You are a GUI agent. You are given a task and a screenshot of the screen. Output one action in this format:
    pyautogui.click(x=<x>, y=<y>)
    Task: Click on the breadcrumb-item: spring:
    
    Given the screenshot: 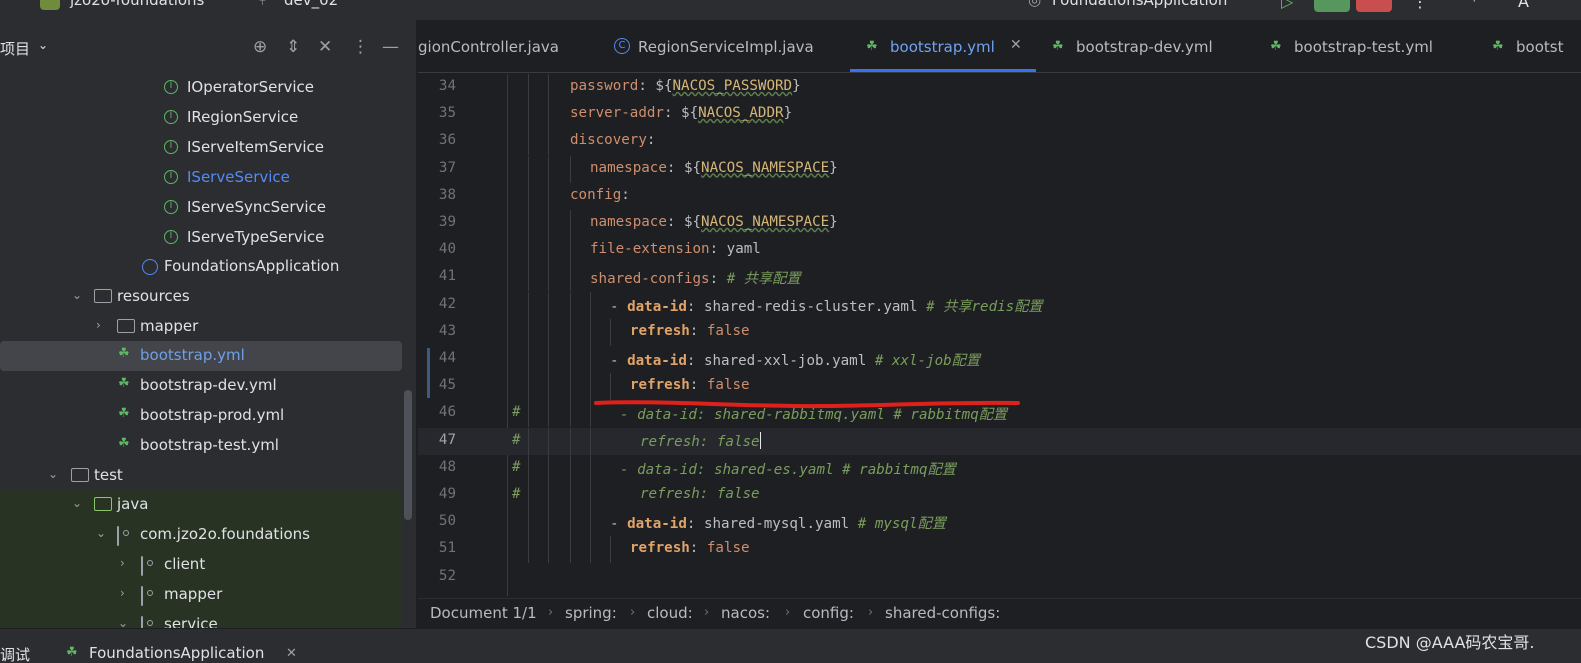 What is the action you would take?
    pyautogui.click(x=591, y=613)
    